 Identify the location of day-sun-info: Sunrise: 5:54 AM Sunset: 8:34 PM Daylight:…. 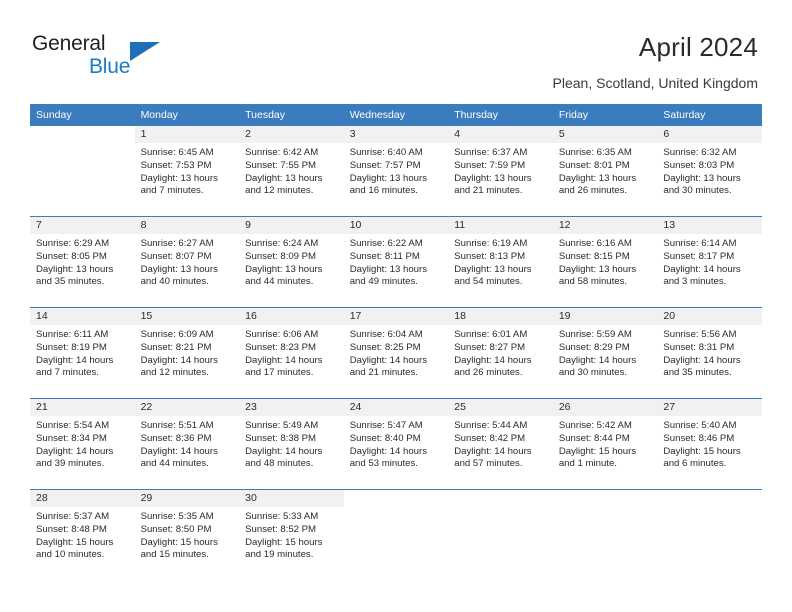
(82, 443).